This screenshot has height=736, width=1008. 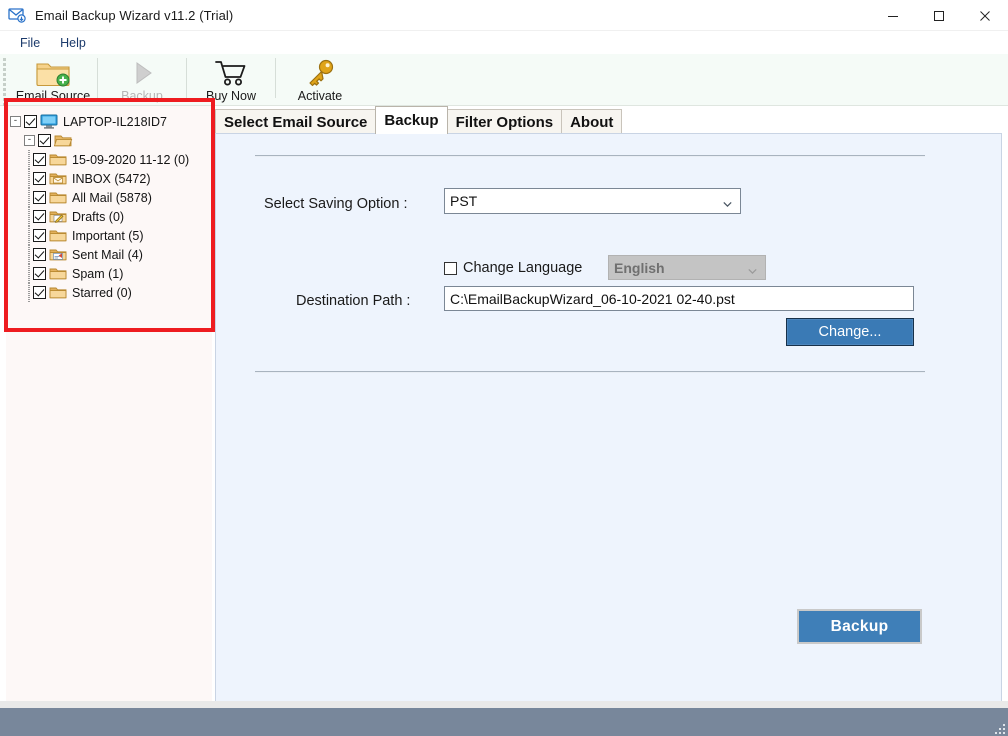 I want to click on toolbar-button-activate: Activate, so click(x=320, y=79).